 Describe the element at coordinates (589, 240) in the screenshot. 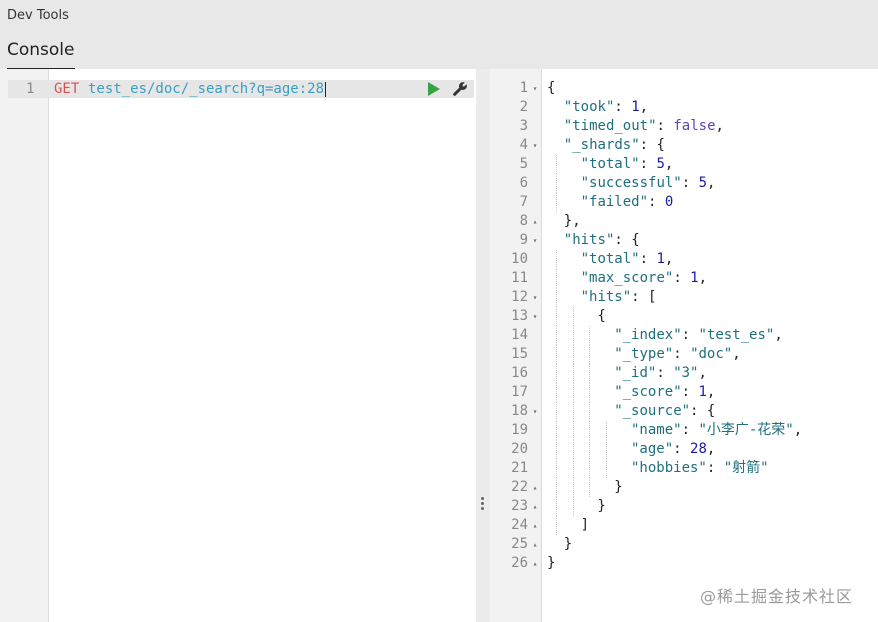

I see `code-token: "hits"` at that location.